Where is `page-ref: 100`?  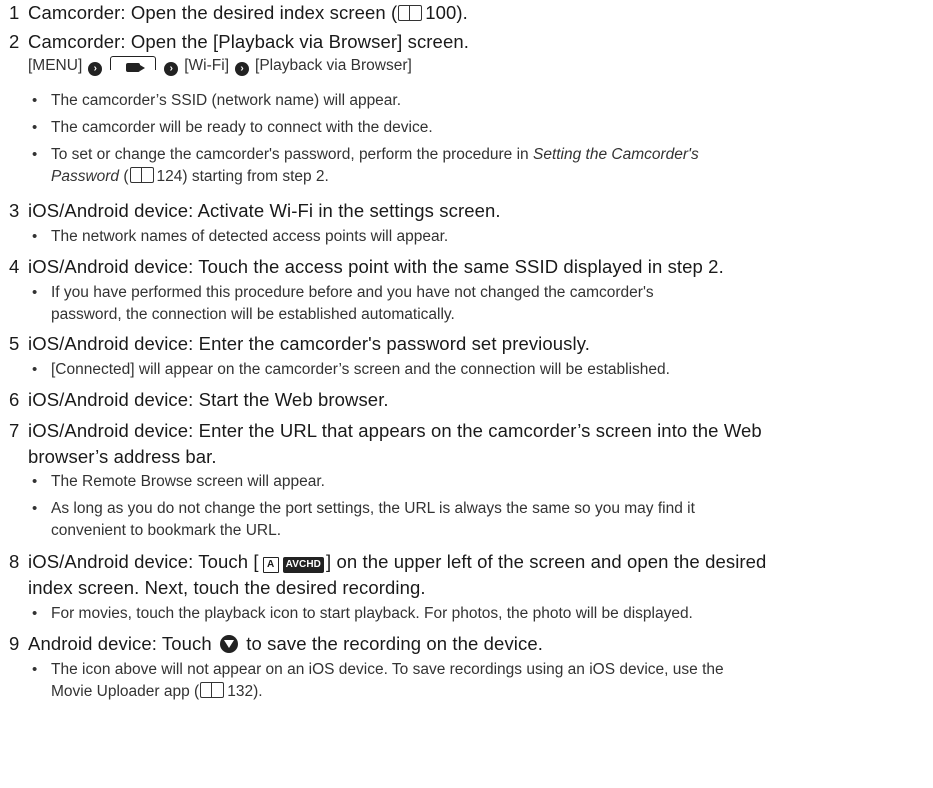
page-ref: 100 is located at coordinates (441, 12).